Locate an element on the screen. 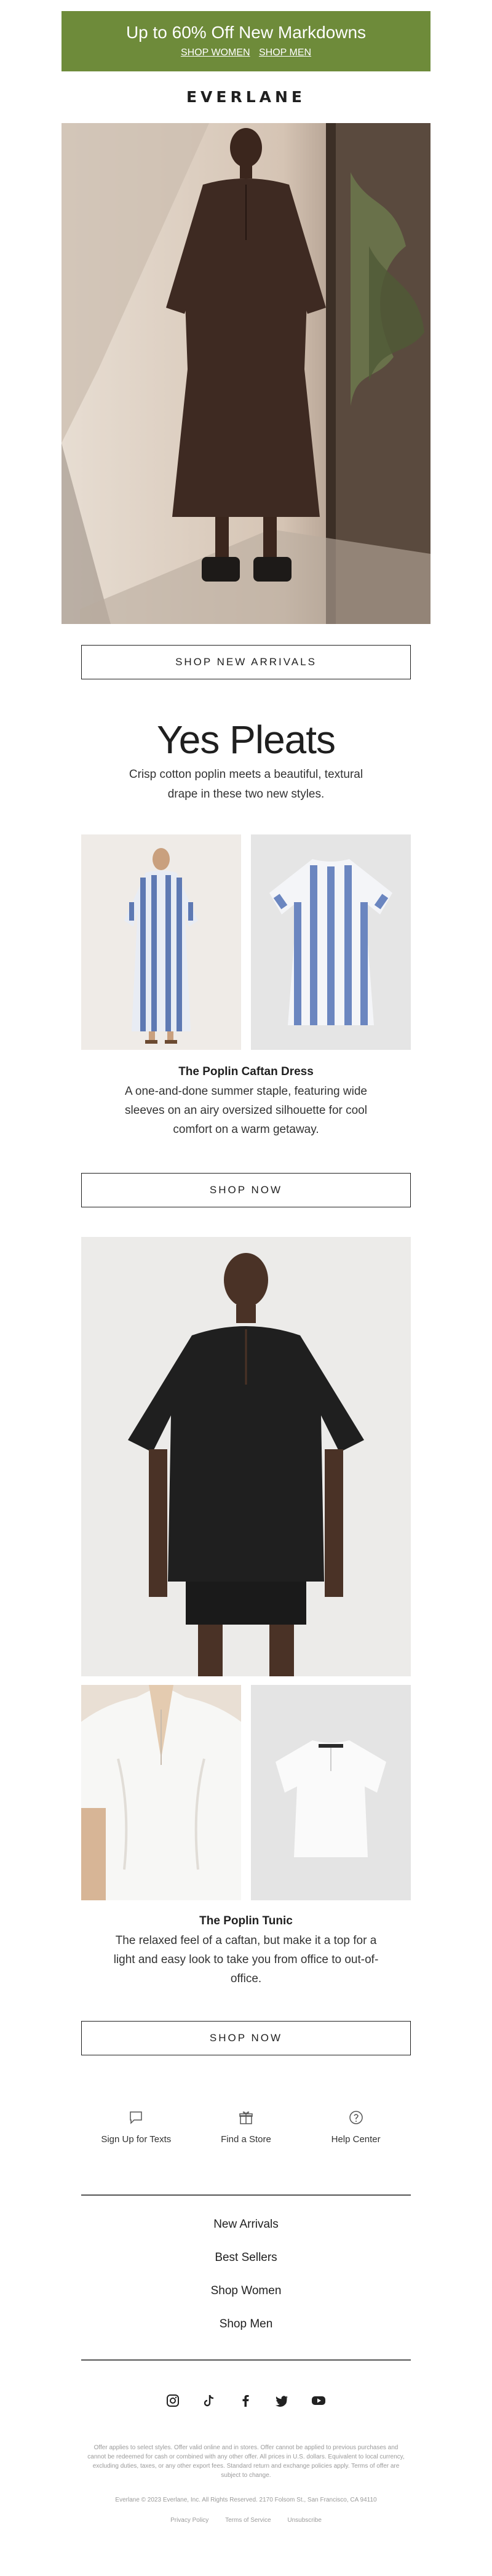 This screenshot has width=492, height=2576. hero-image is located at coordinates (246, 373).